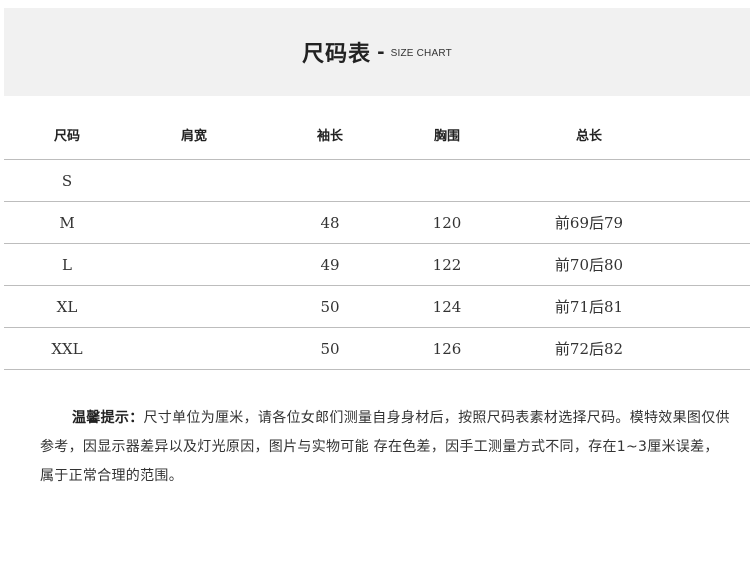 Image resolution: width=750 pixels, height=588 pixels. I want to click on column-header-size: 尺码, so click(66, 136).